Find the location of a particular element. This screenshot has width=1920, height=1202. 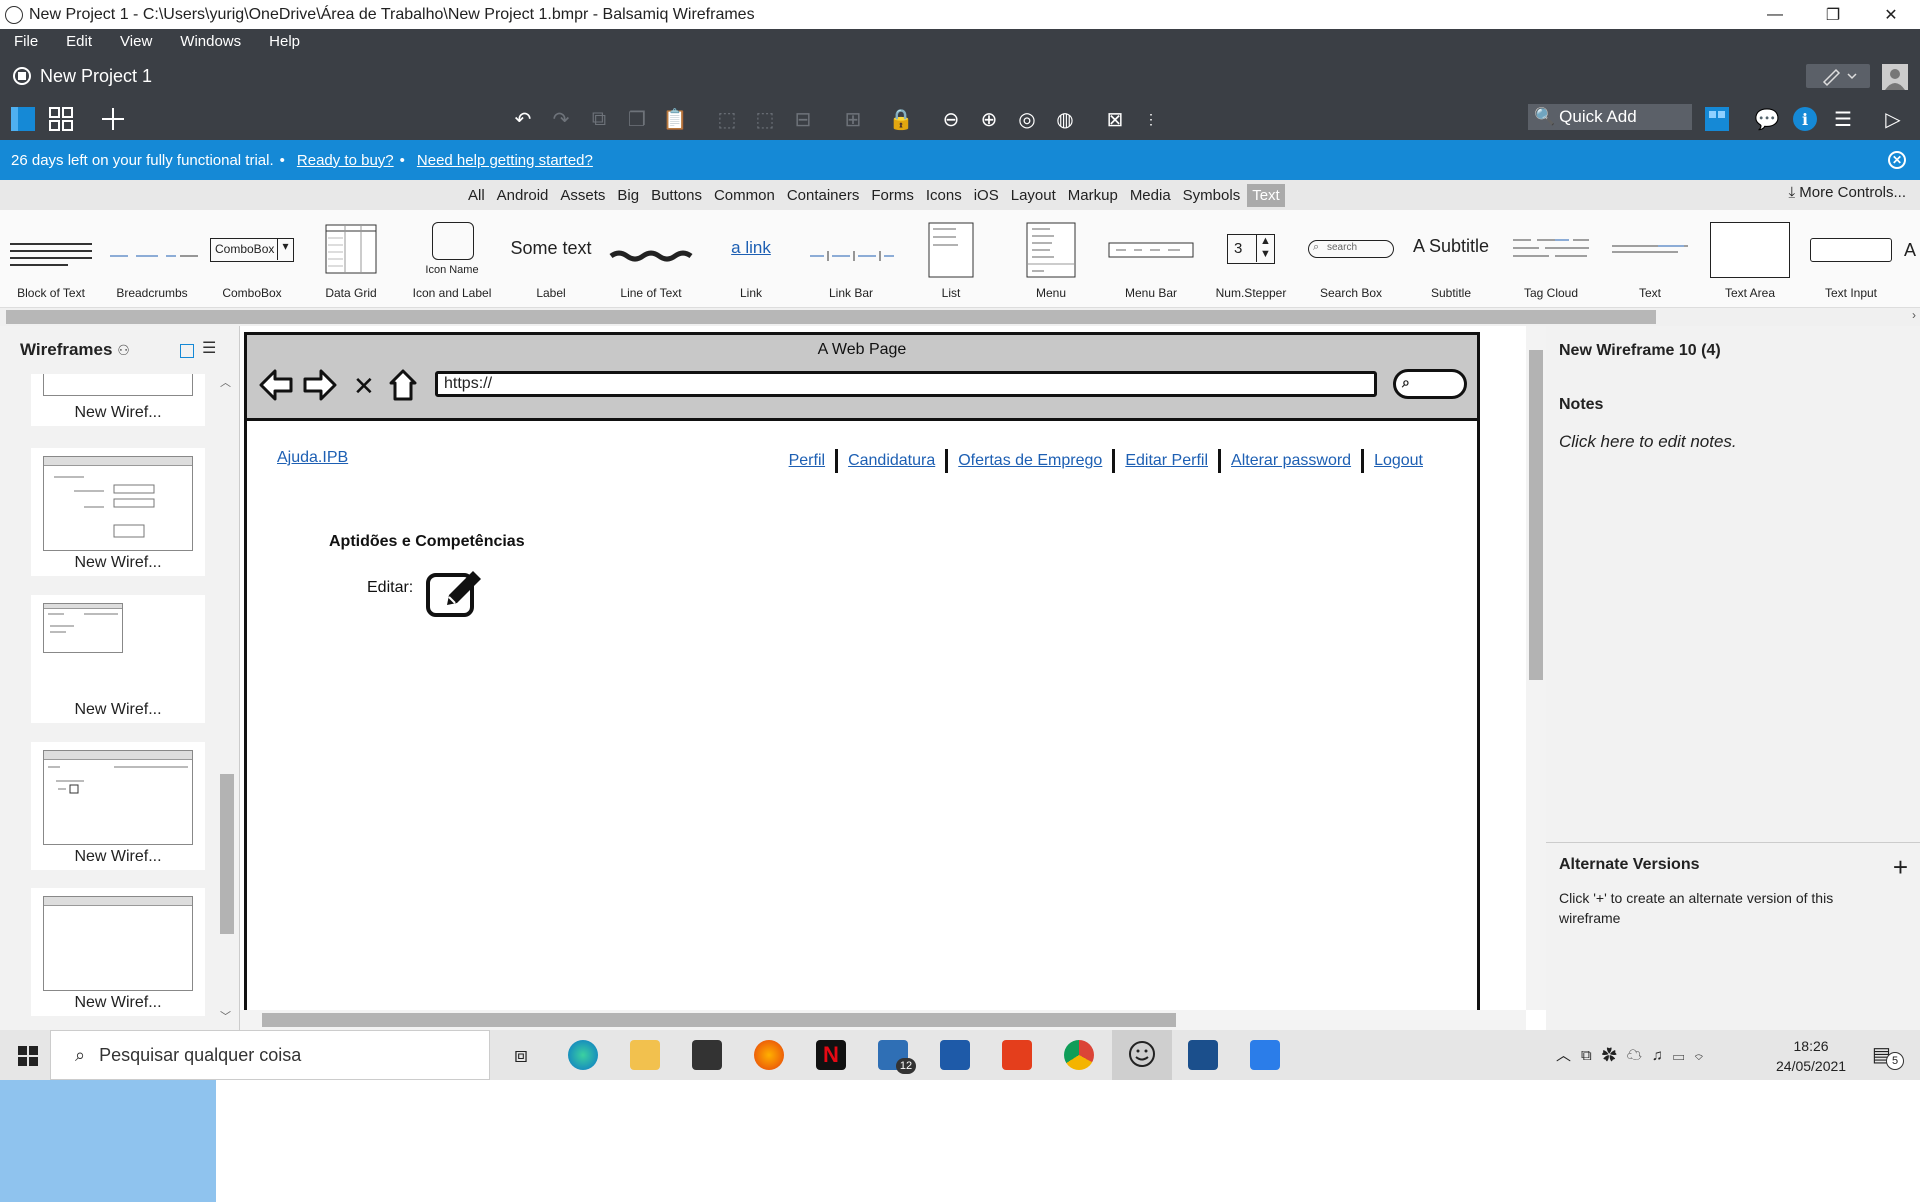

zoom-fit-icon: ◍ is located at coordinates (1065, 119).